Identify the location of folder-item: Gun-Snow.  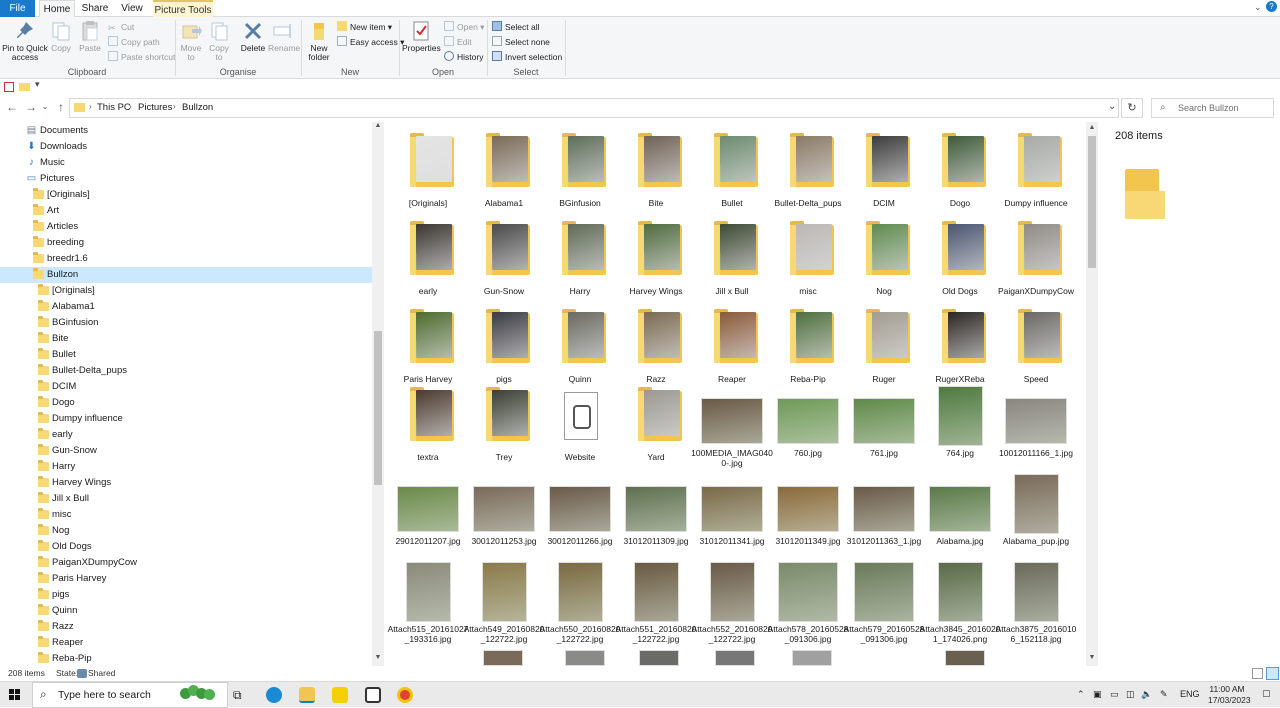
(504, 260).